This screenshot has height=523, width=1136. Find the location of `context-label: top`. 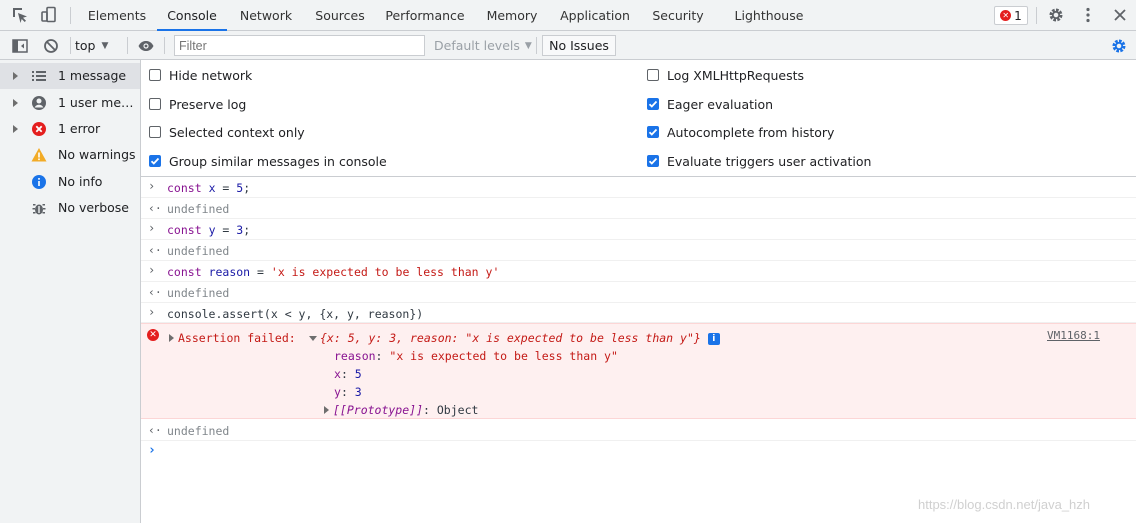

context-label: top is located at coordinates (85, 45).